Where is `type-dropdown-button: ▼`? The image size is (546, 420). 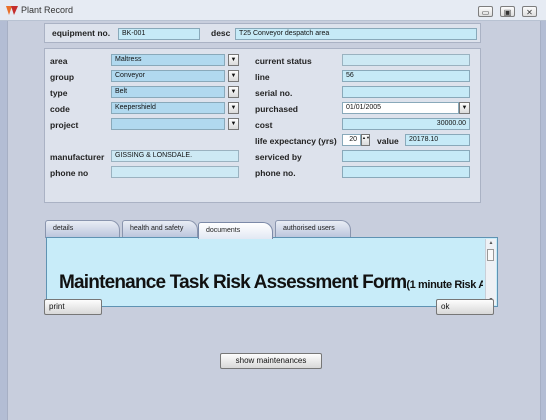
type-dropdown-button: ▼ is located at coordinates (233, 92).